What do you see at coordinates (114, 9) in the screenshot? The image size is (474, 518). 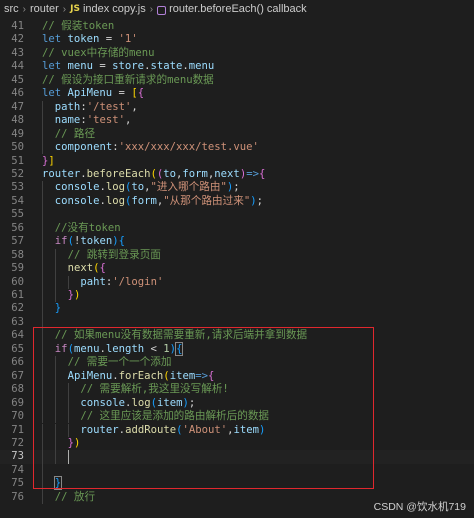 I see `breadcrumb-file: index copy.js` at bounding box center [114, 9].